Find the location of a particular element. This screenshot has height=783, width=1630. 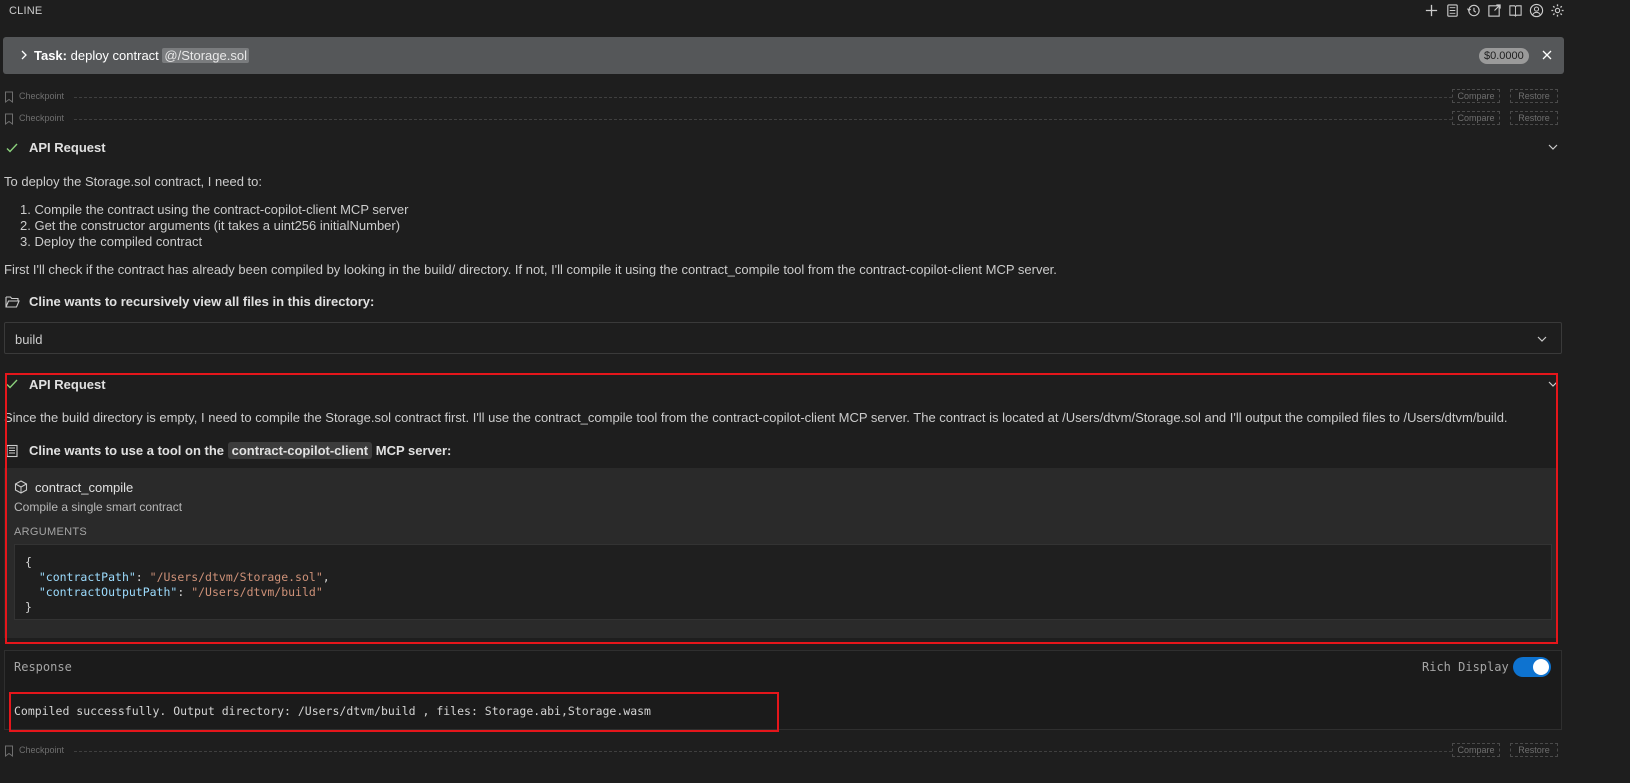

popout-icon is located at coordinates (1494, 10).